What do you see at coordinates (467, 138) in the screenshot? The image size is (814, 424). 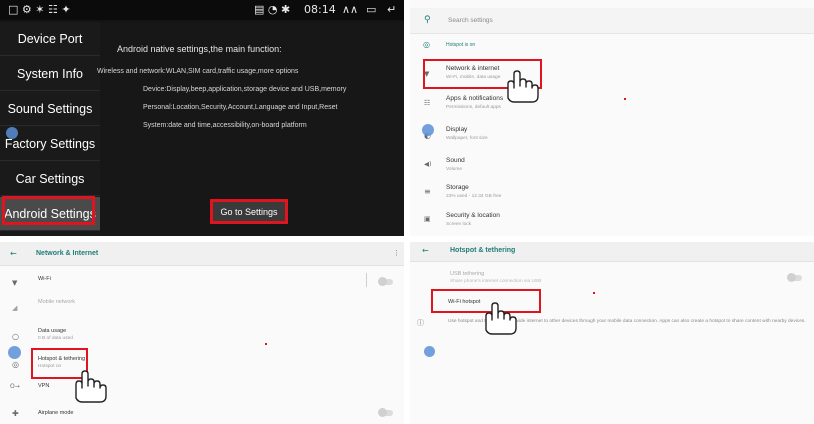 I see `settings-item-sub: Wallpaper, font size` at bounding box center [467, 138].